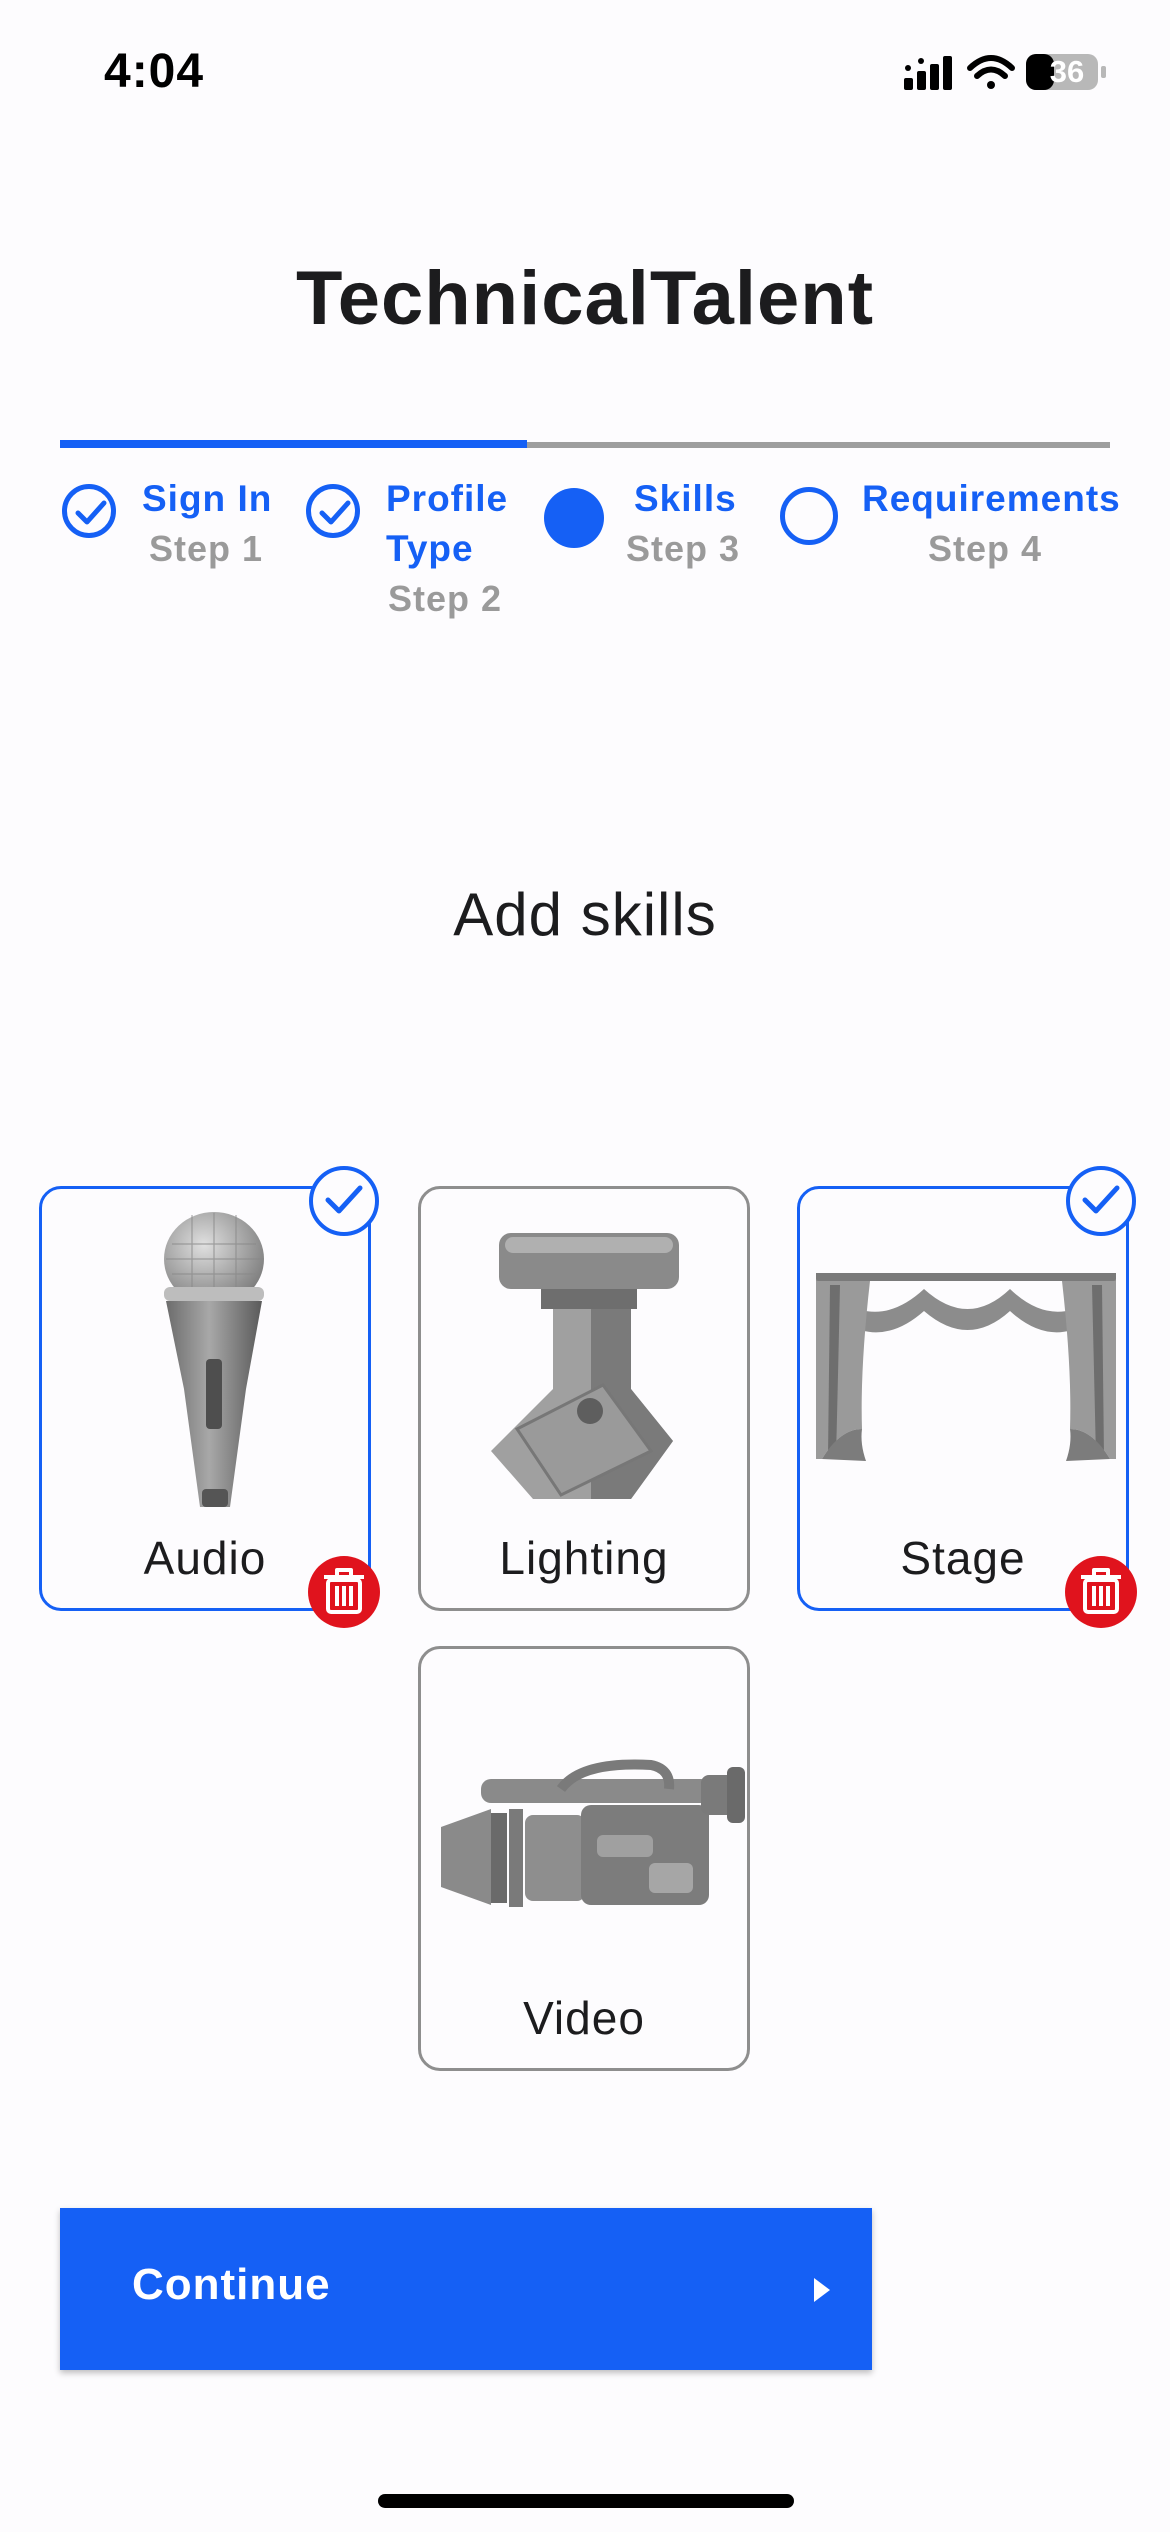 The height and width of the screenshot is (2532, 1170). What do you see at coordinates (574, 518) in the screenshot?
I see `active-step-icon` at bounding box center [574, 518].